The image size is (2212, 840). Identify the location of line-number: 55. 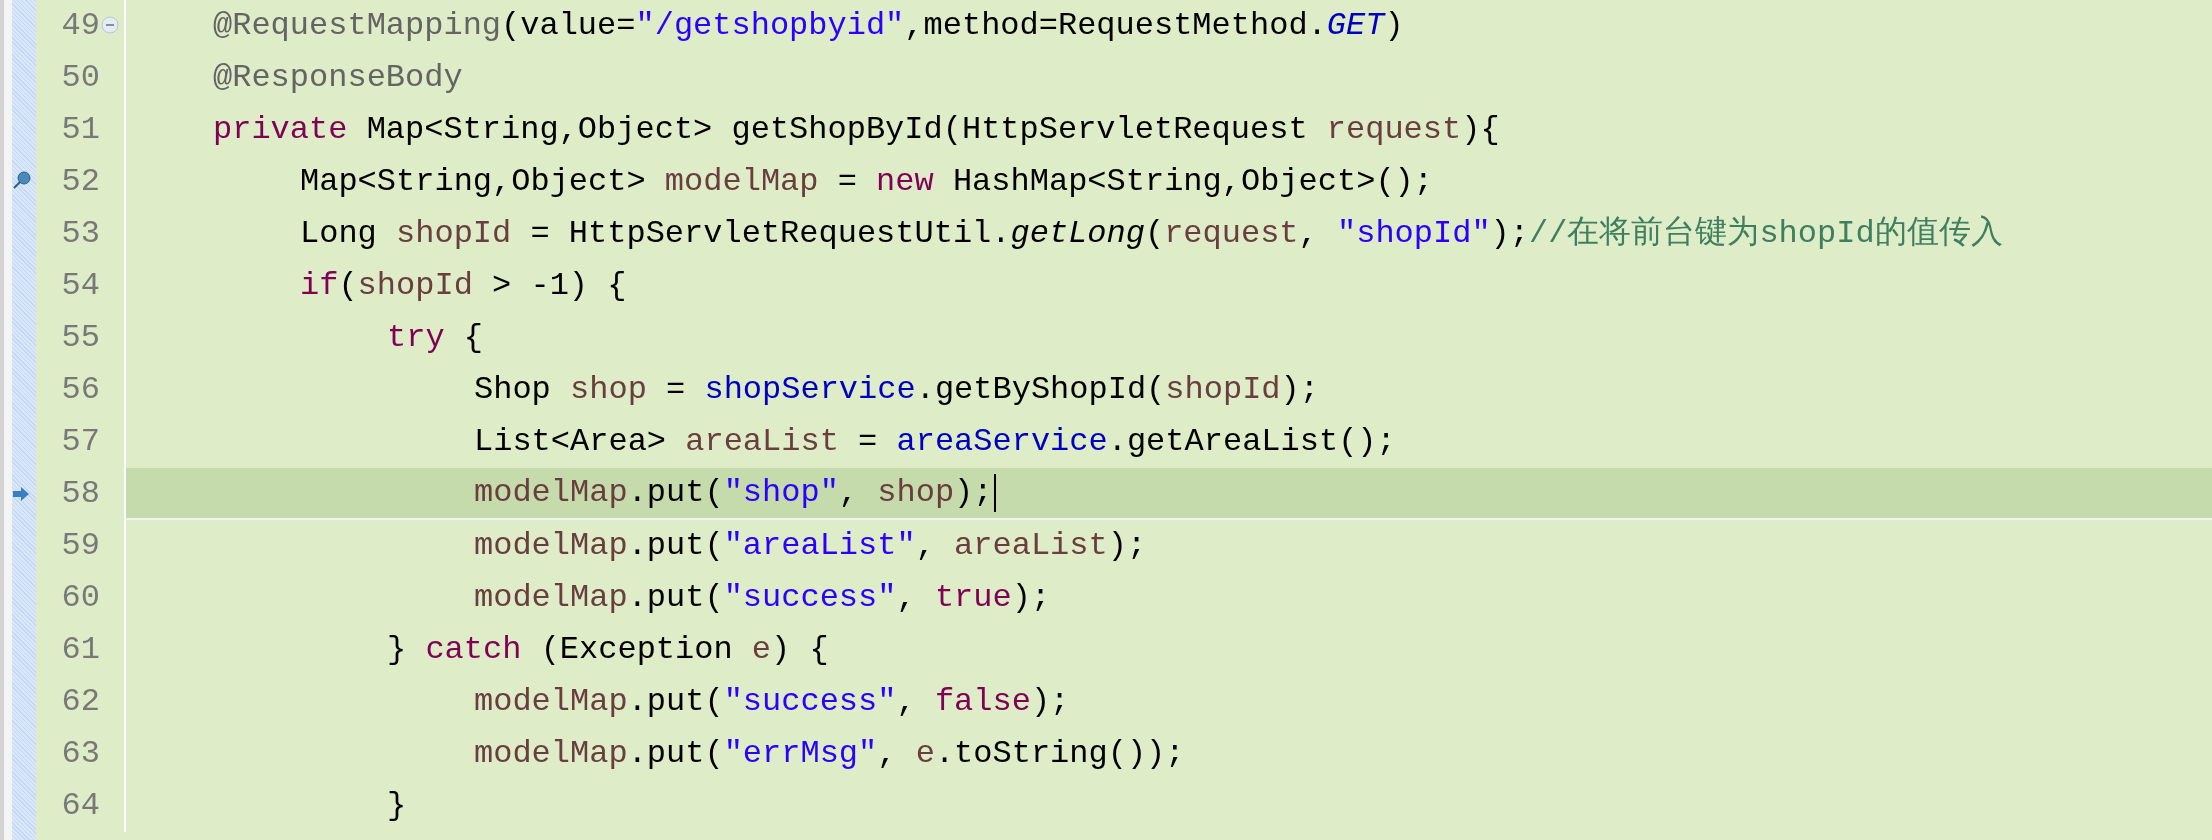
(80, 338).